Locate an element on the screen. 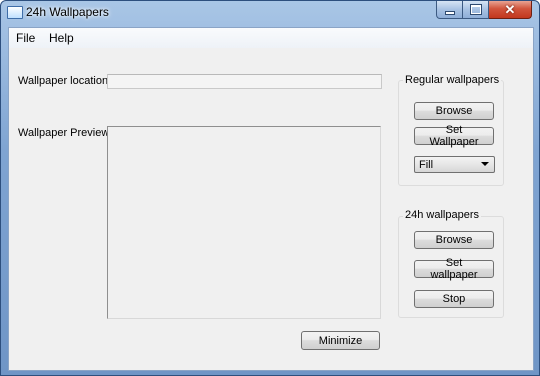 This screenshot has width=540, height=376. menu-help: Help is located at coordinates (61, 38).